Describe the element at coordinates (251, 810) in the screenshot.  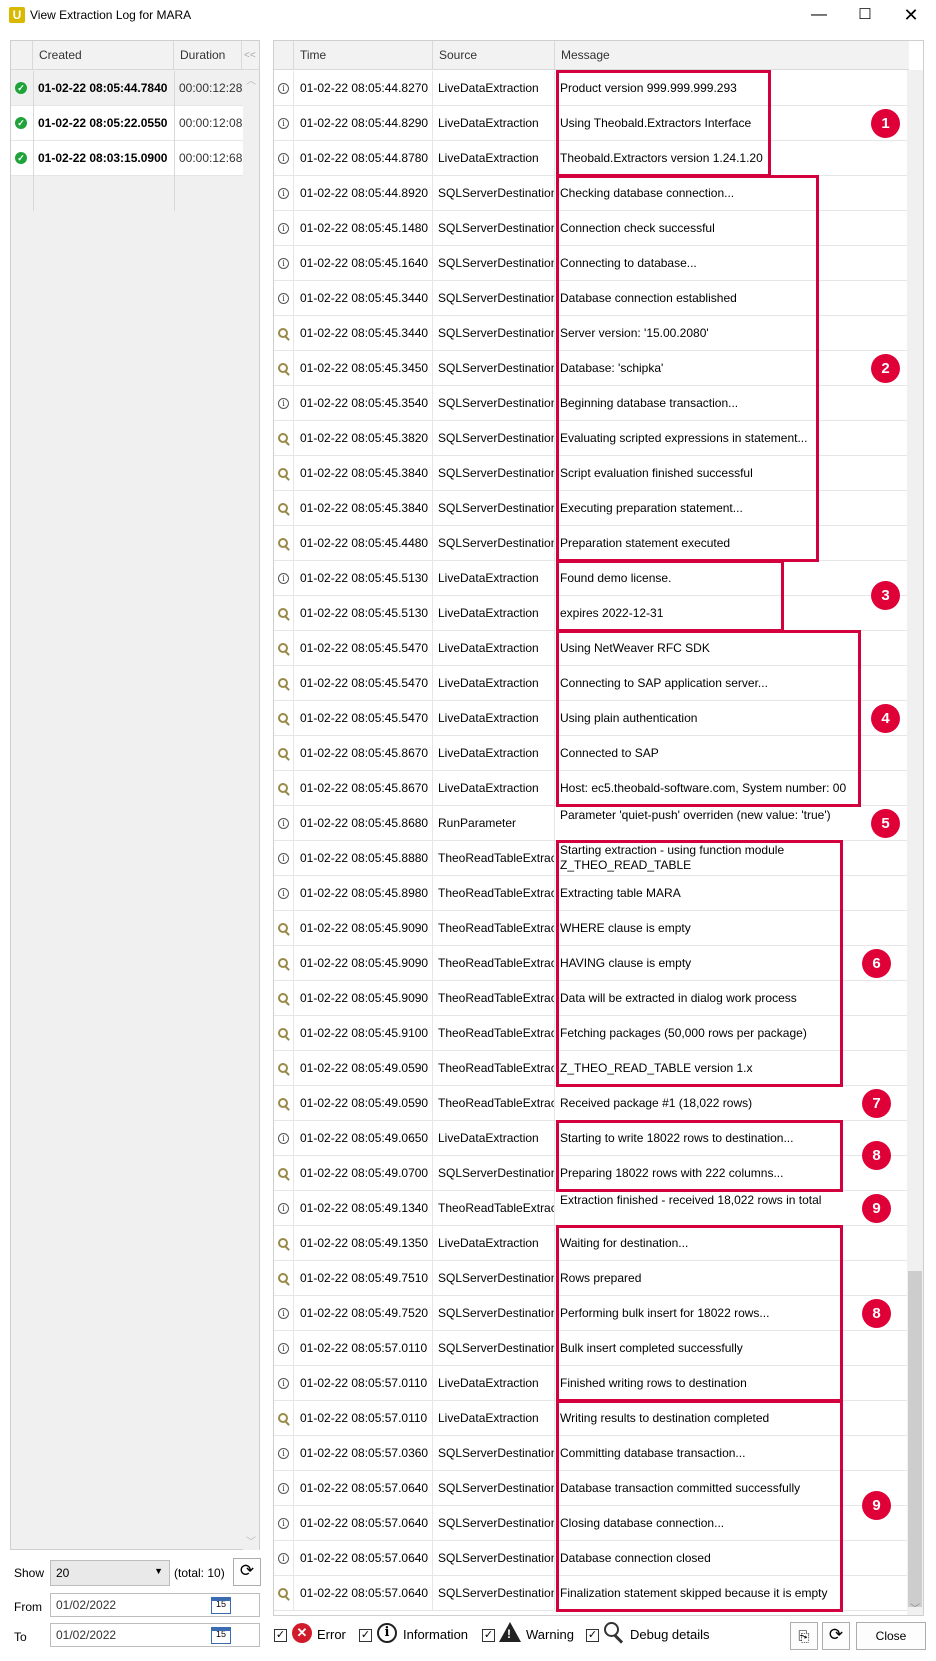
I see `runs-scrollbar: ︿ ﹀` at that location.